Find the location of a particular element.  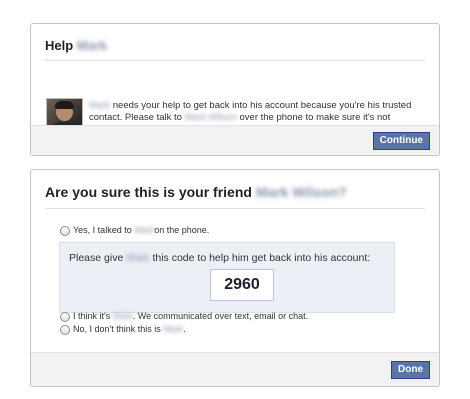

option-talked-on-phone: Yes, I talked to Mark on the phone. is located at coordinates (134, 230).